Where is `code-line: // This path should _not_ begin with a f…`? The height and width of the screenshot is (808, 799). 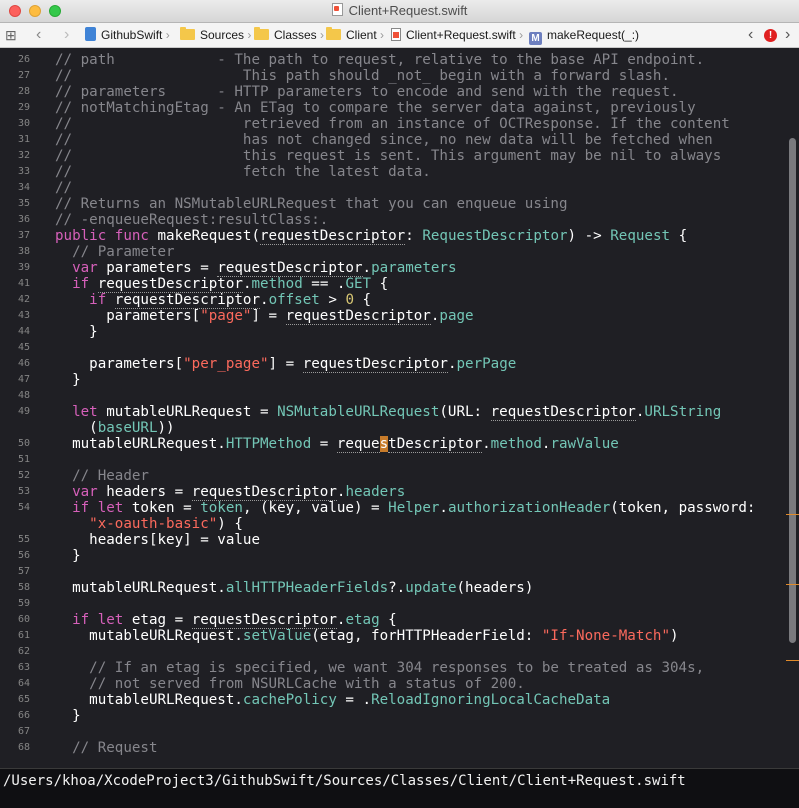
code-line: // This path should _not_ begin with a f… is located at coordinates (362, 76).